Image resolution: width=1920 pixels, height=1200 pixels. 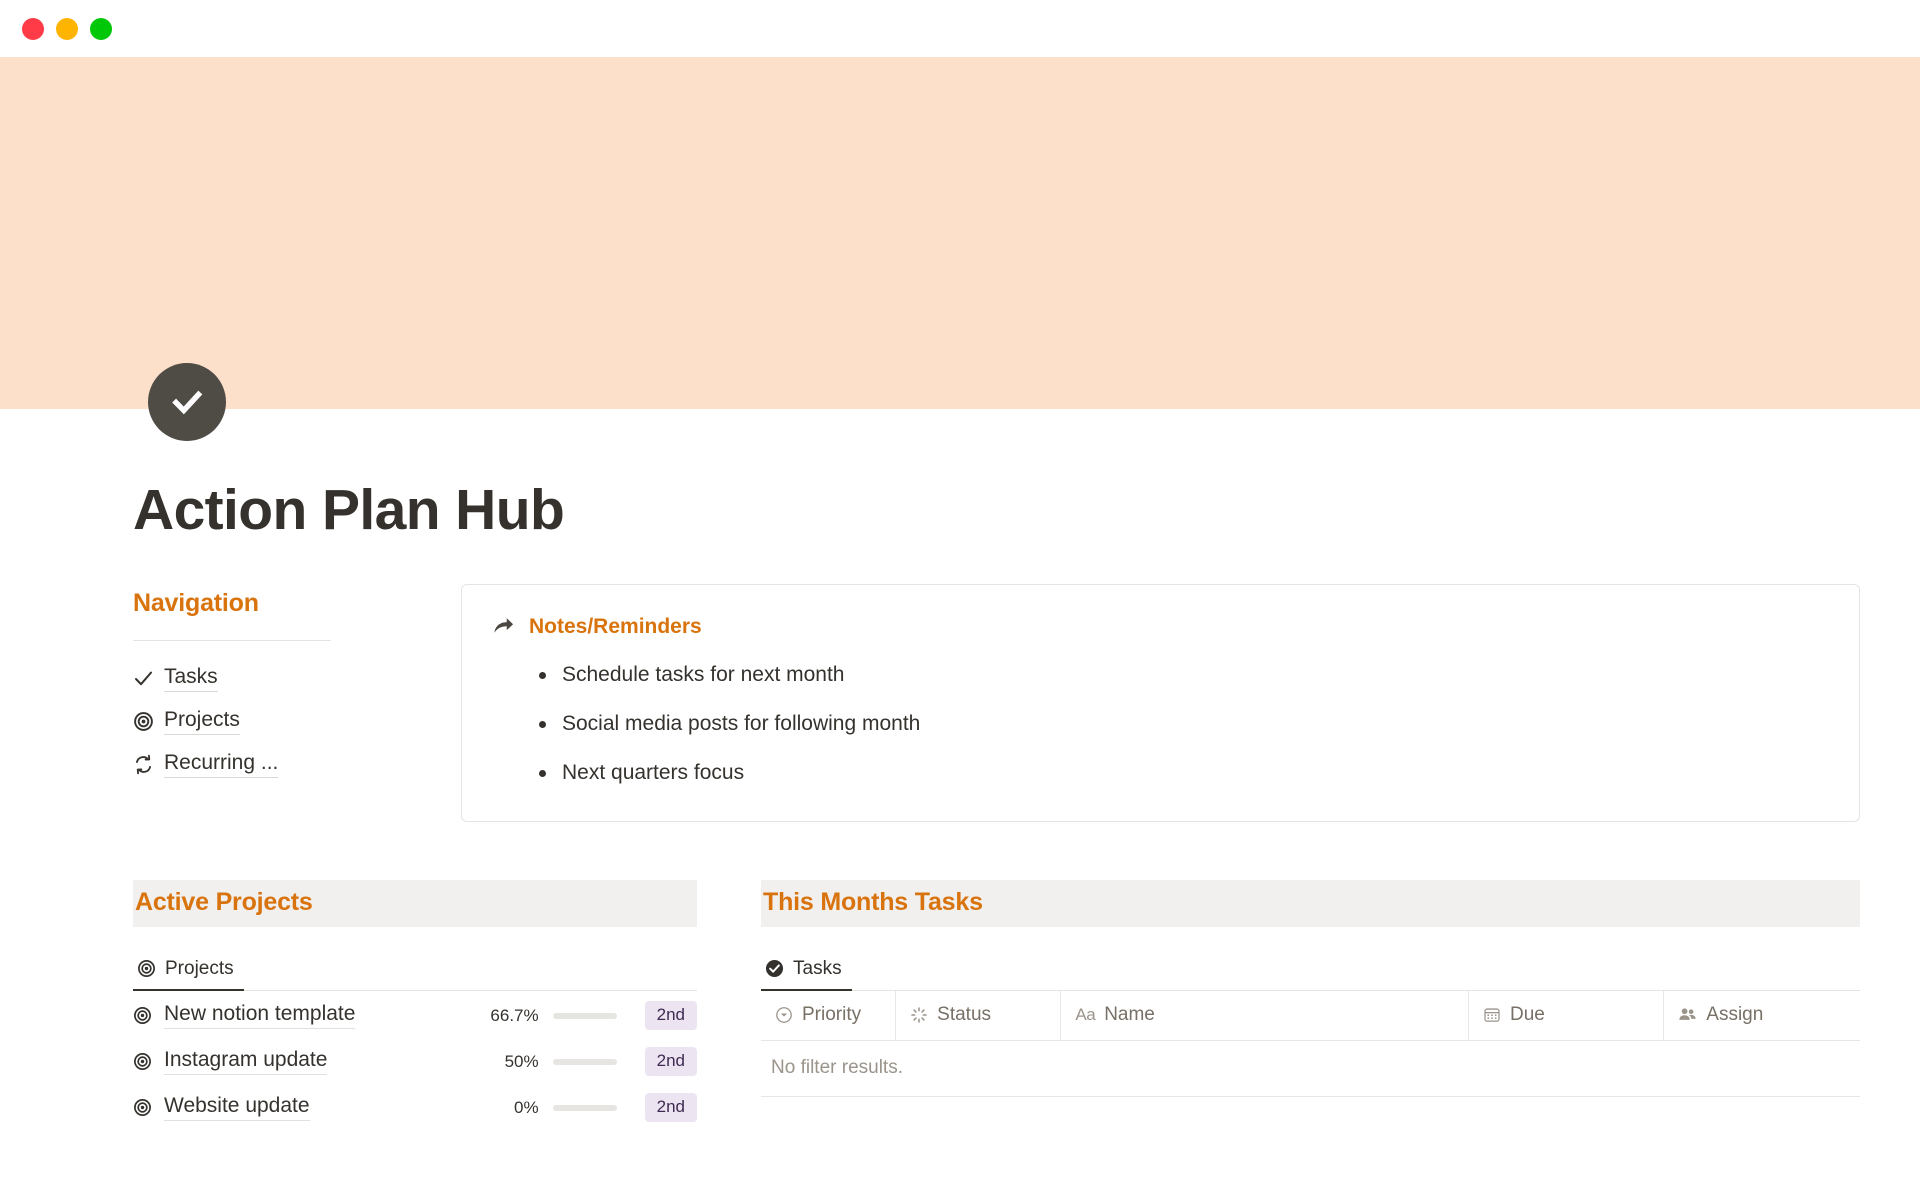 I want to click on check-circle-filled-icon, so click(x=774, y=968).